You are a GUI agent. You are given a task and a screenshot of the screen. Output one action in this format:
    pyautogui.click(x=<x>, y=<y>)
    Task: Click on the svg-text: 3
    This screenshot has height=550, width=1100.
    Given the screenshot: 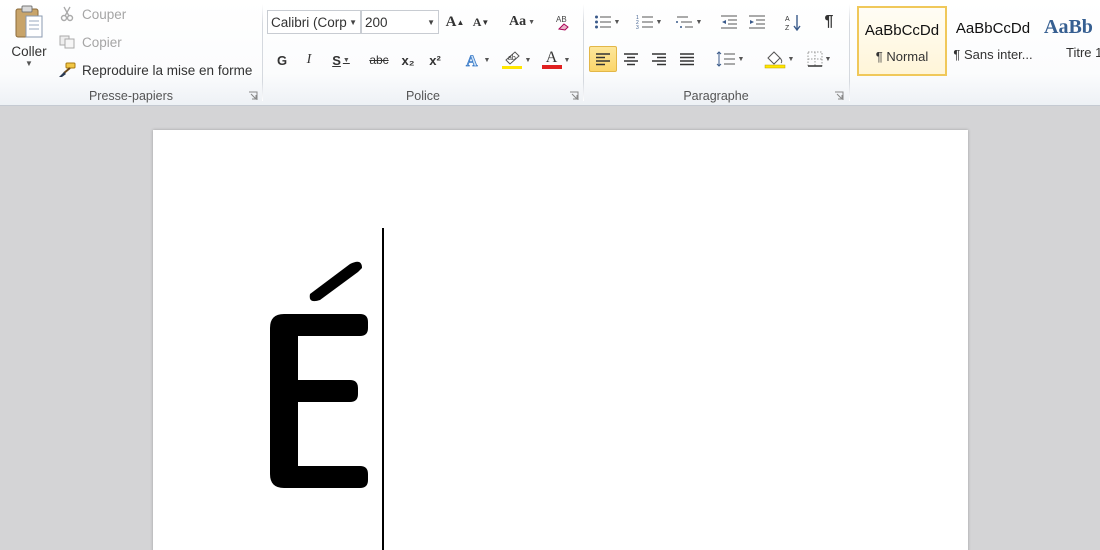 What is the action you would take?
    pyautogui.click(x=637, y=27)
    